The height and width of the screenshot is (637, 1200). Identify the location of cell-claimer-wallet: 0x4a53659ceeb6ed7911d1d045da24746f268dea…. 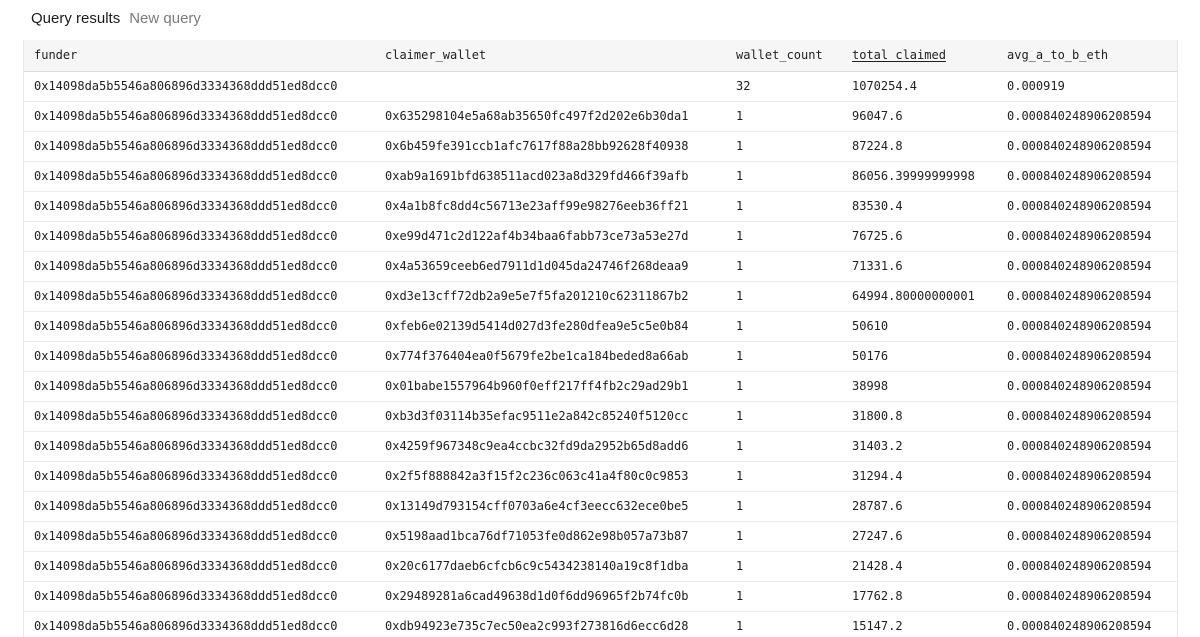
(550, 266).